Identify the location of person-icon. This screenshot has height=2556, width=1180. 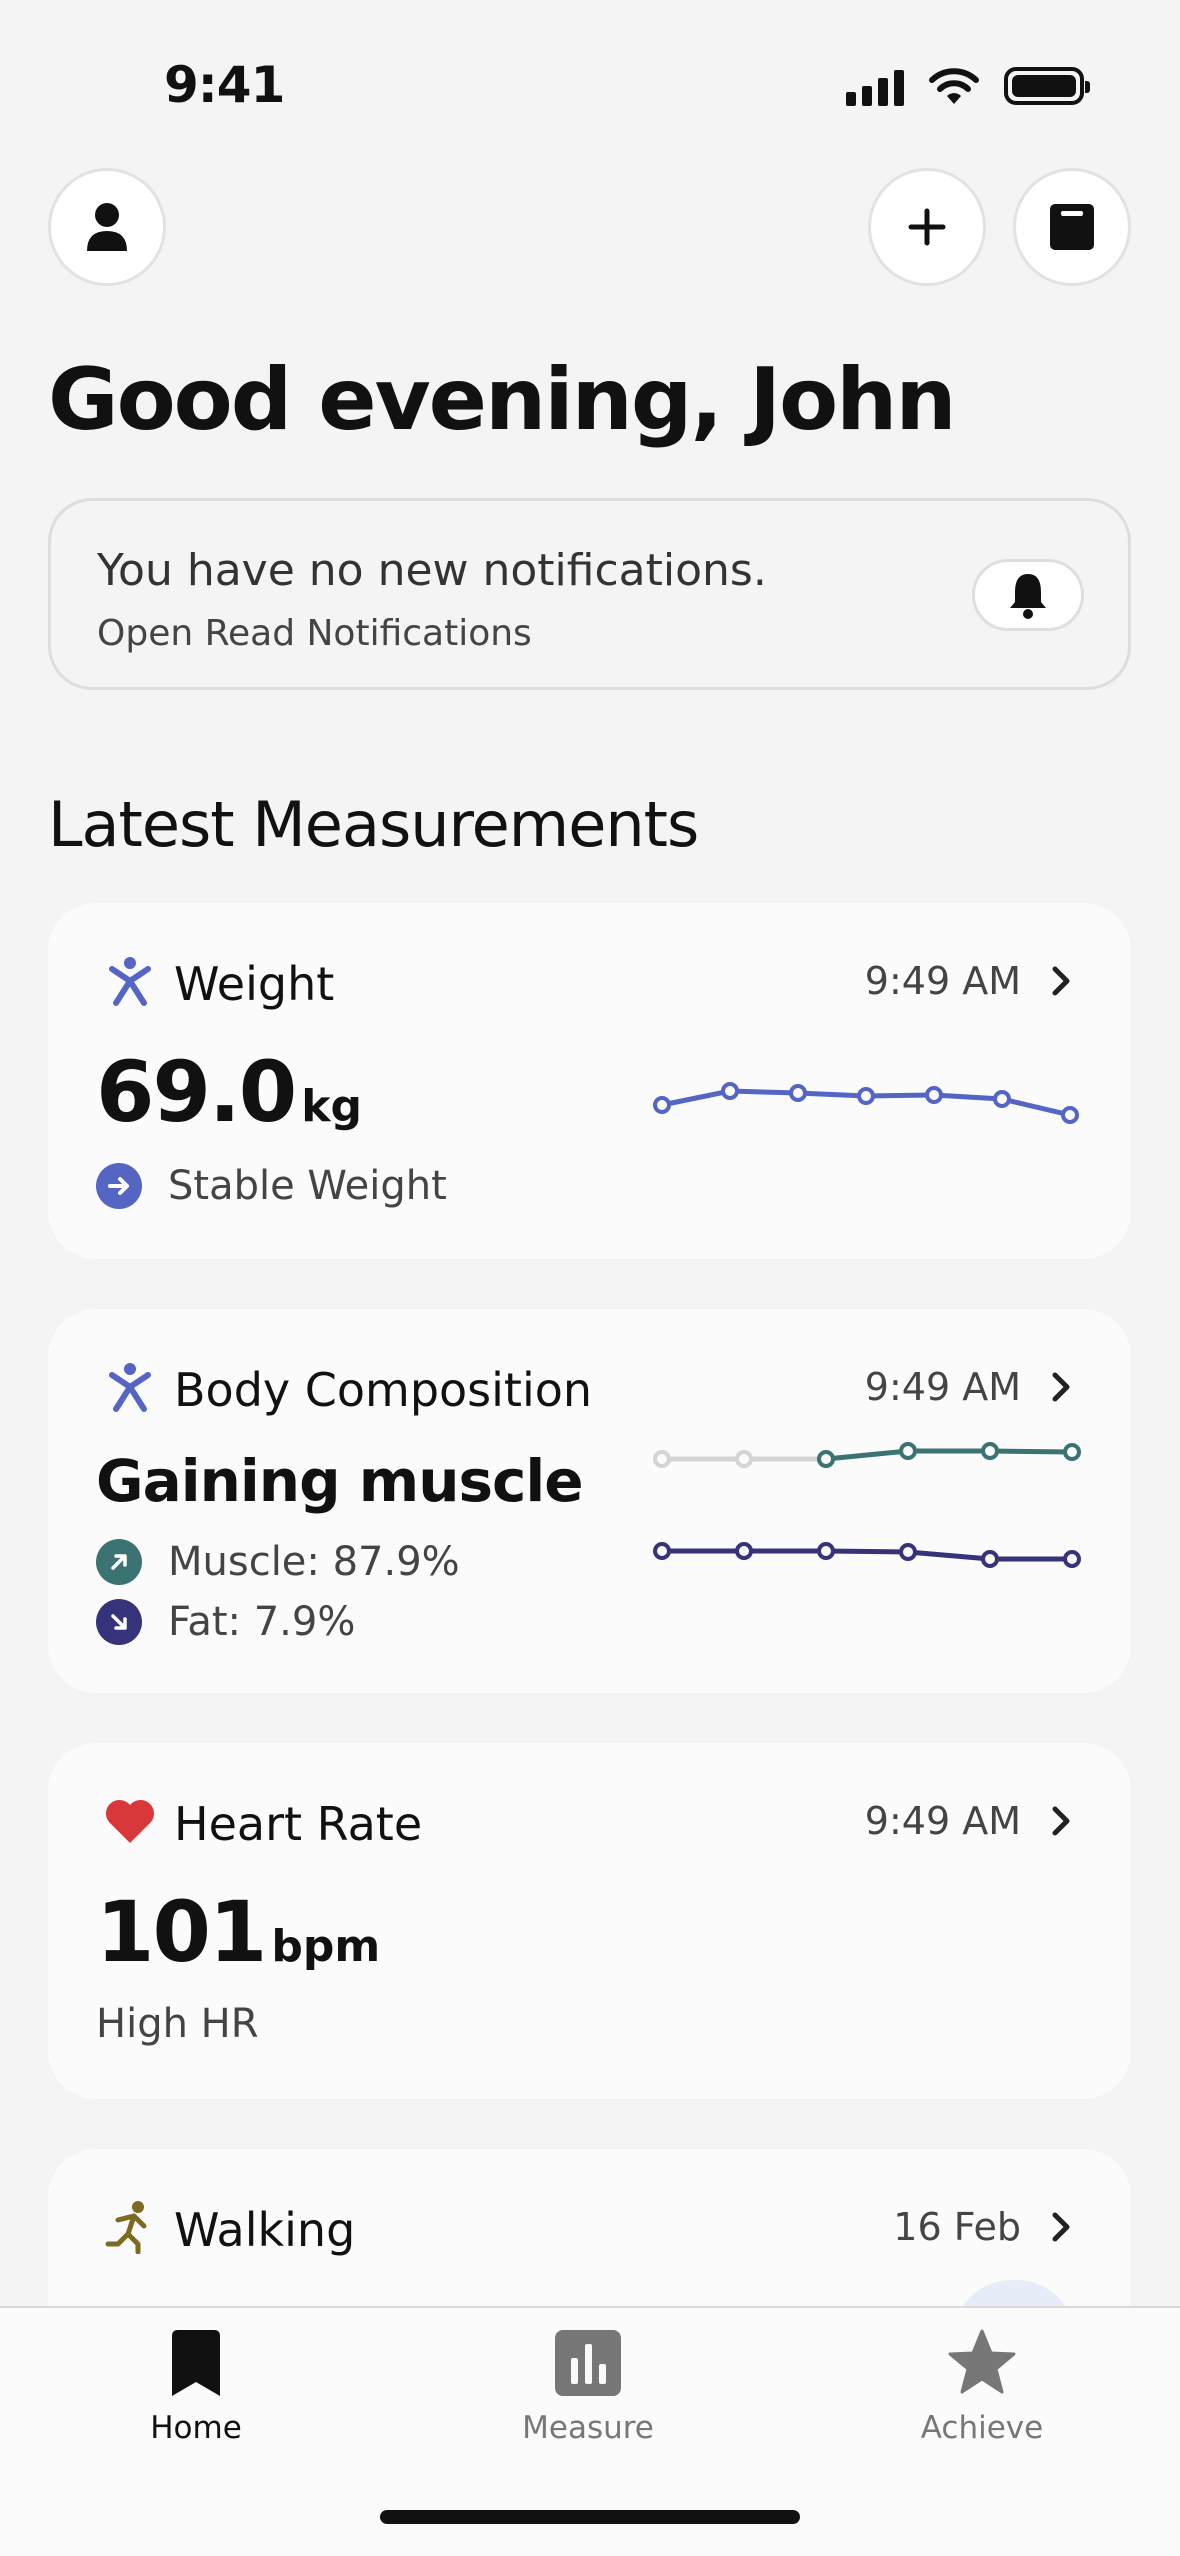
(107, 227).